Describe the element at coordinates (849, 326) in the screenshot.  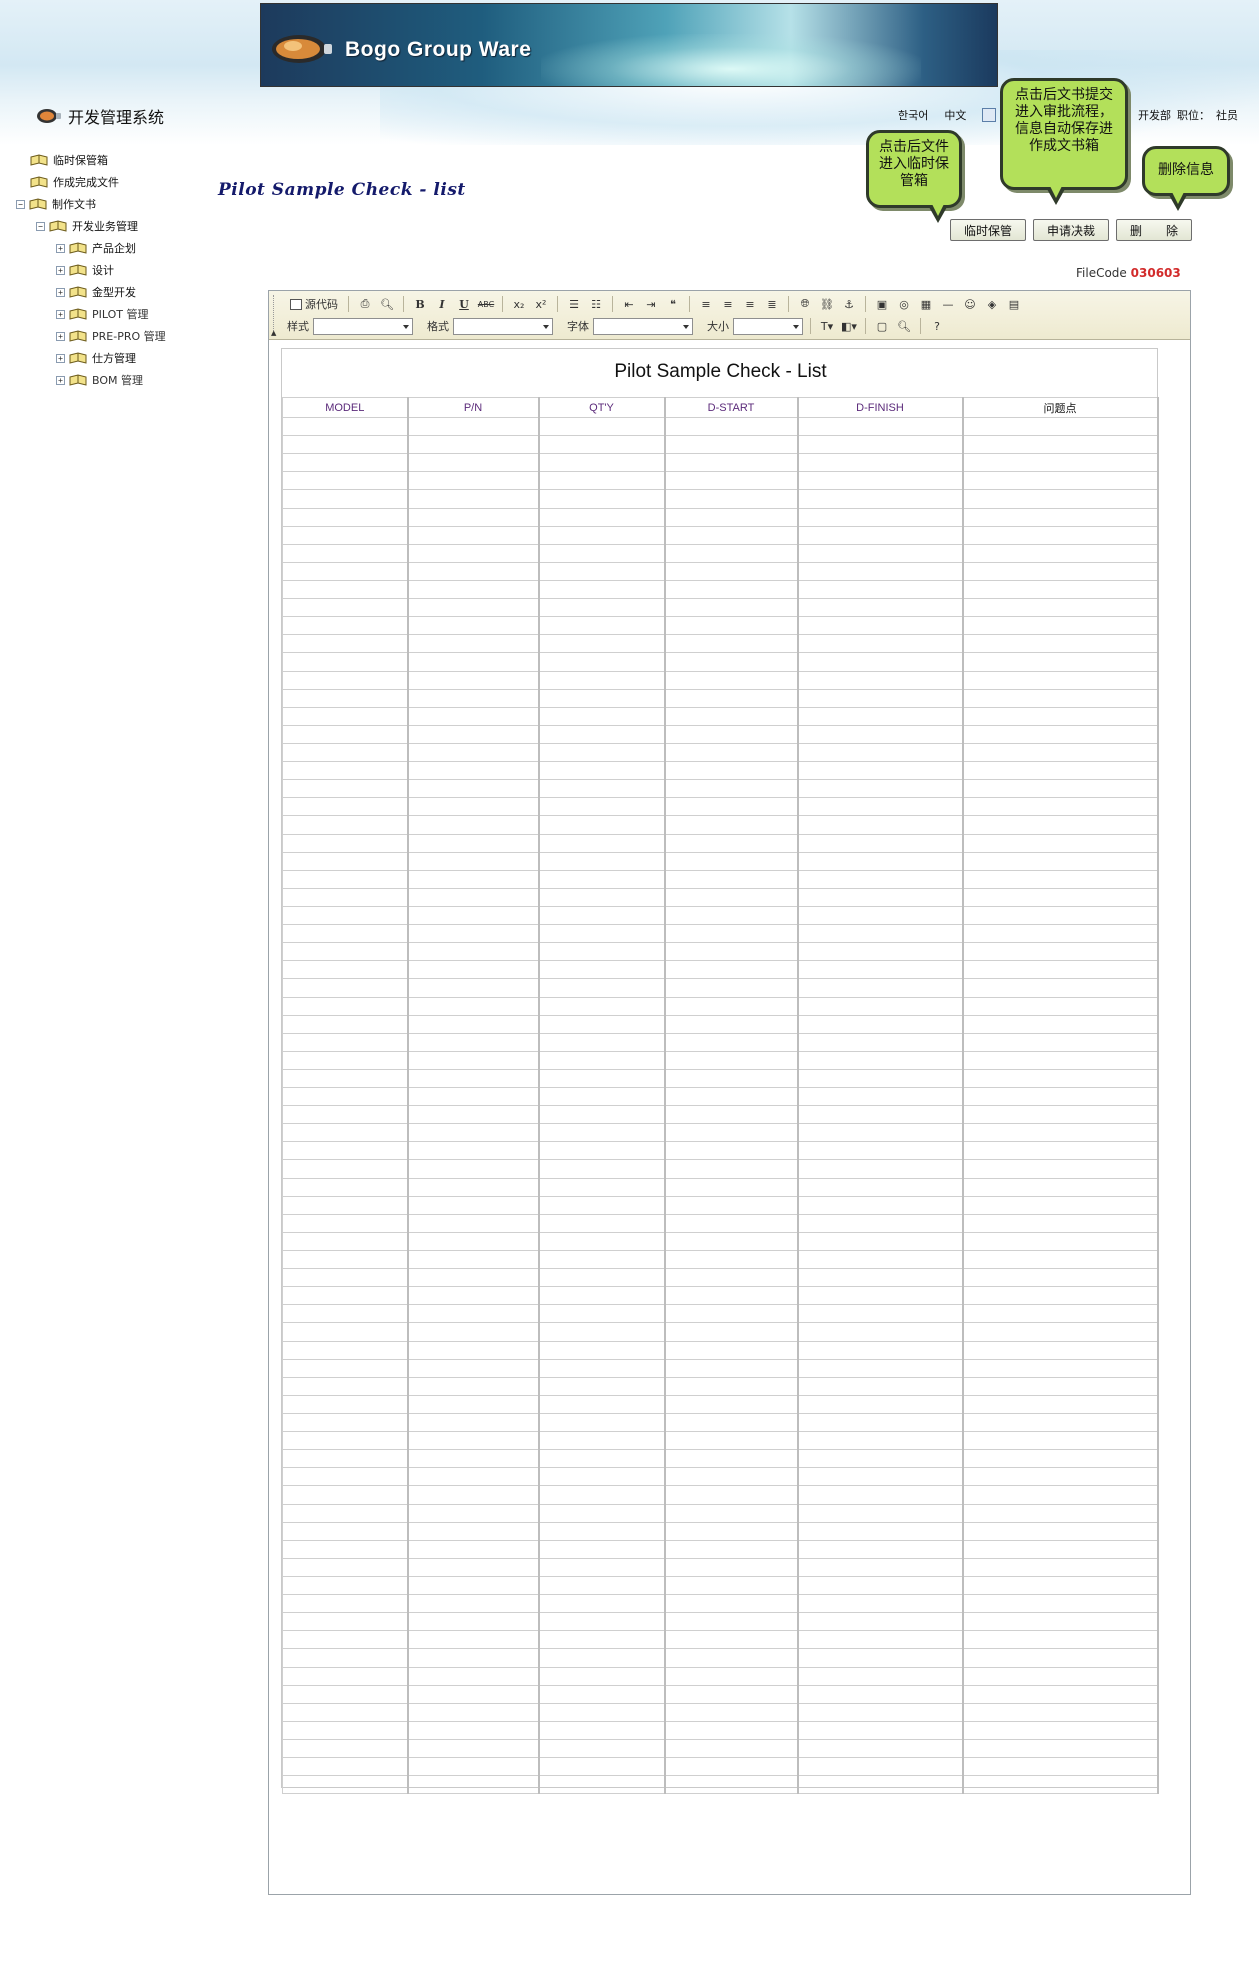
I see `bg-color-icon: ◧▾` at that location.